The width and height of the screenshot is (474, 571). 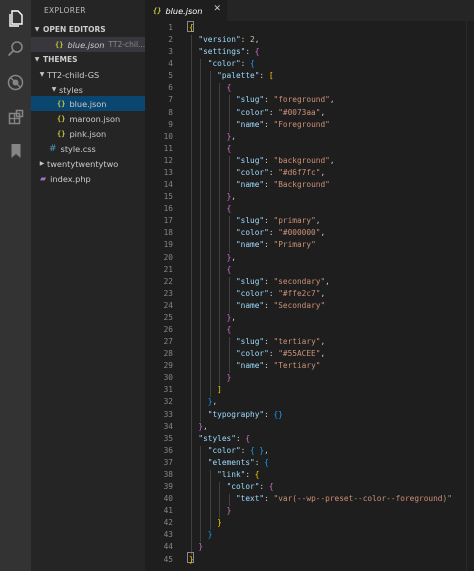 I want to click on code-token: "styles", so click(x=217, y=438).